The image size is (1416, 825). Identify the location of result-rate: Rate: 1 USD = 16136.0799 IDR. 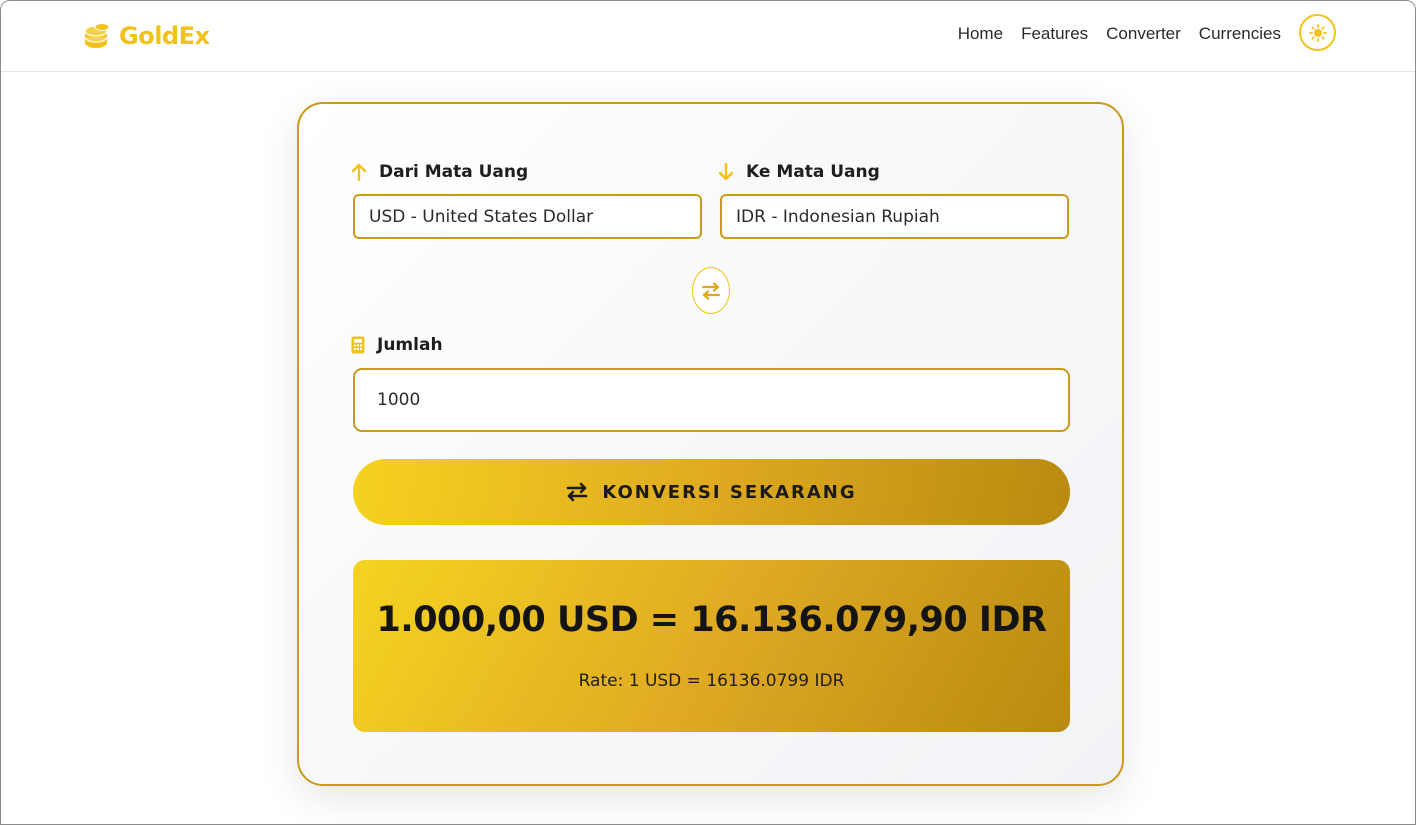
(711, 681).